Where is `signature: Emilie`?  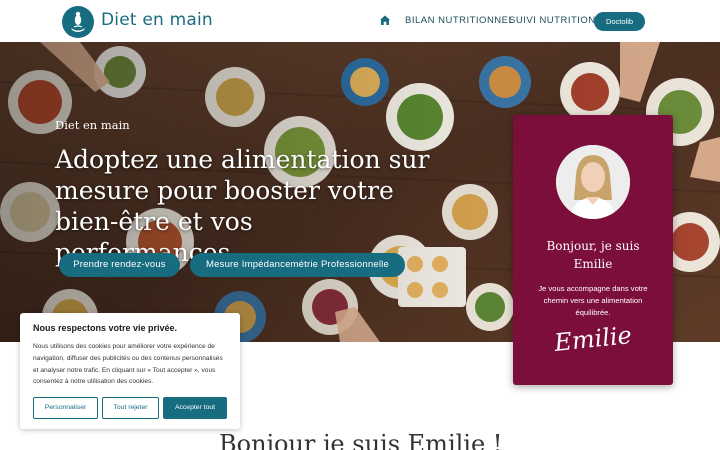
signature: Emilie is located at coordinates (593, 339).